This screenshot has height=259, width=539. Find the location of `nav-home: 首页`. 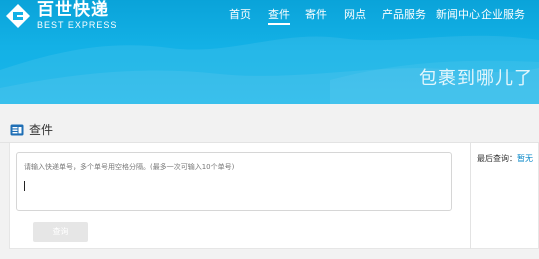

nav-home: 首页 is located at coordinates (240, 14).